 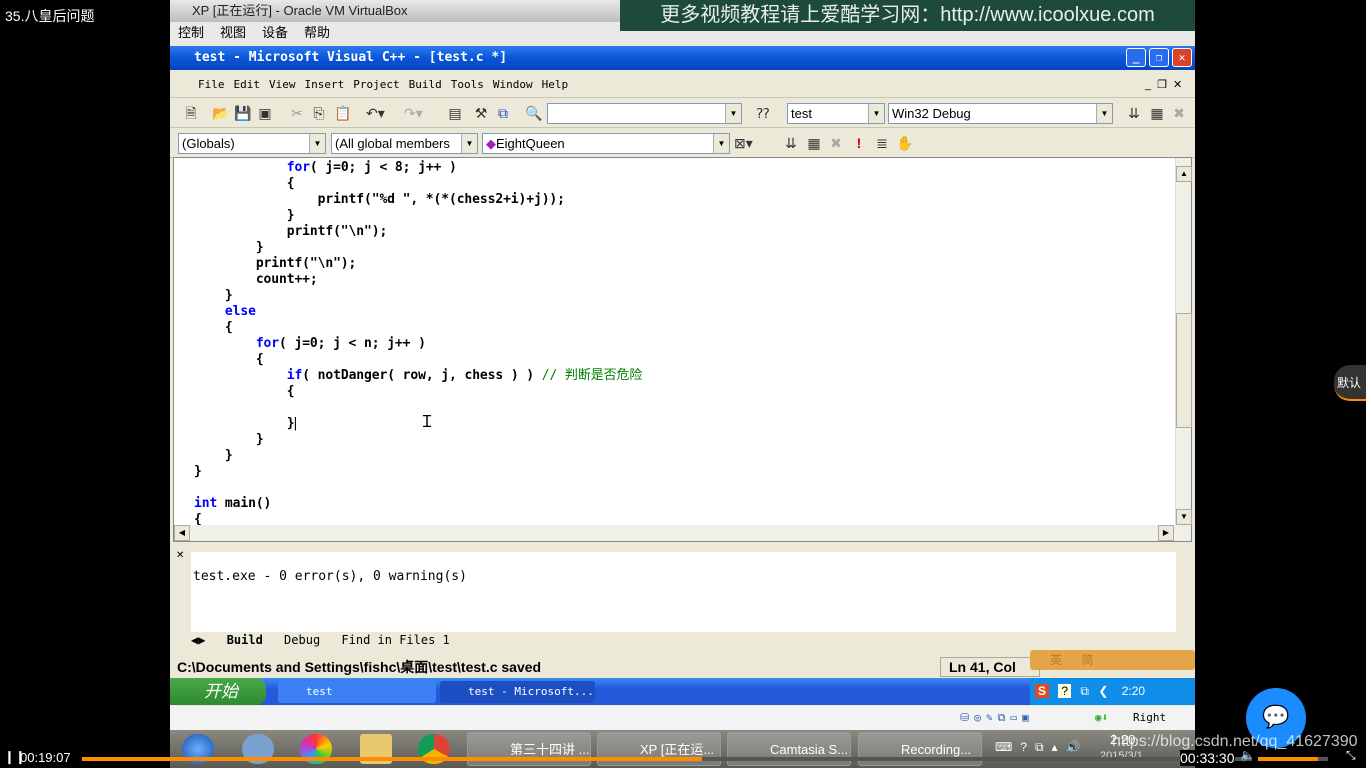 I want to click on save-icon: 💾, so click(x=243, y=113).